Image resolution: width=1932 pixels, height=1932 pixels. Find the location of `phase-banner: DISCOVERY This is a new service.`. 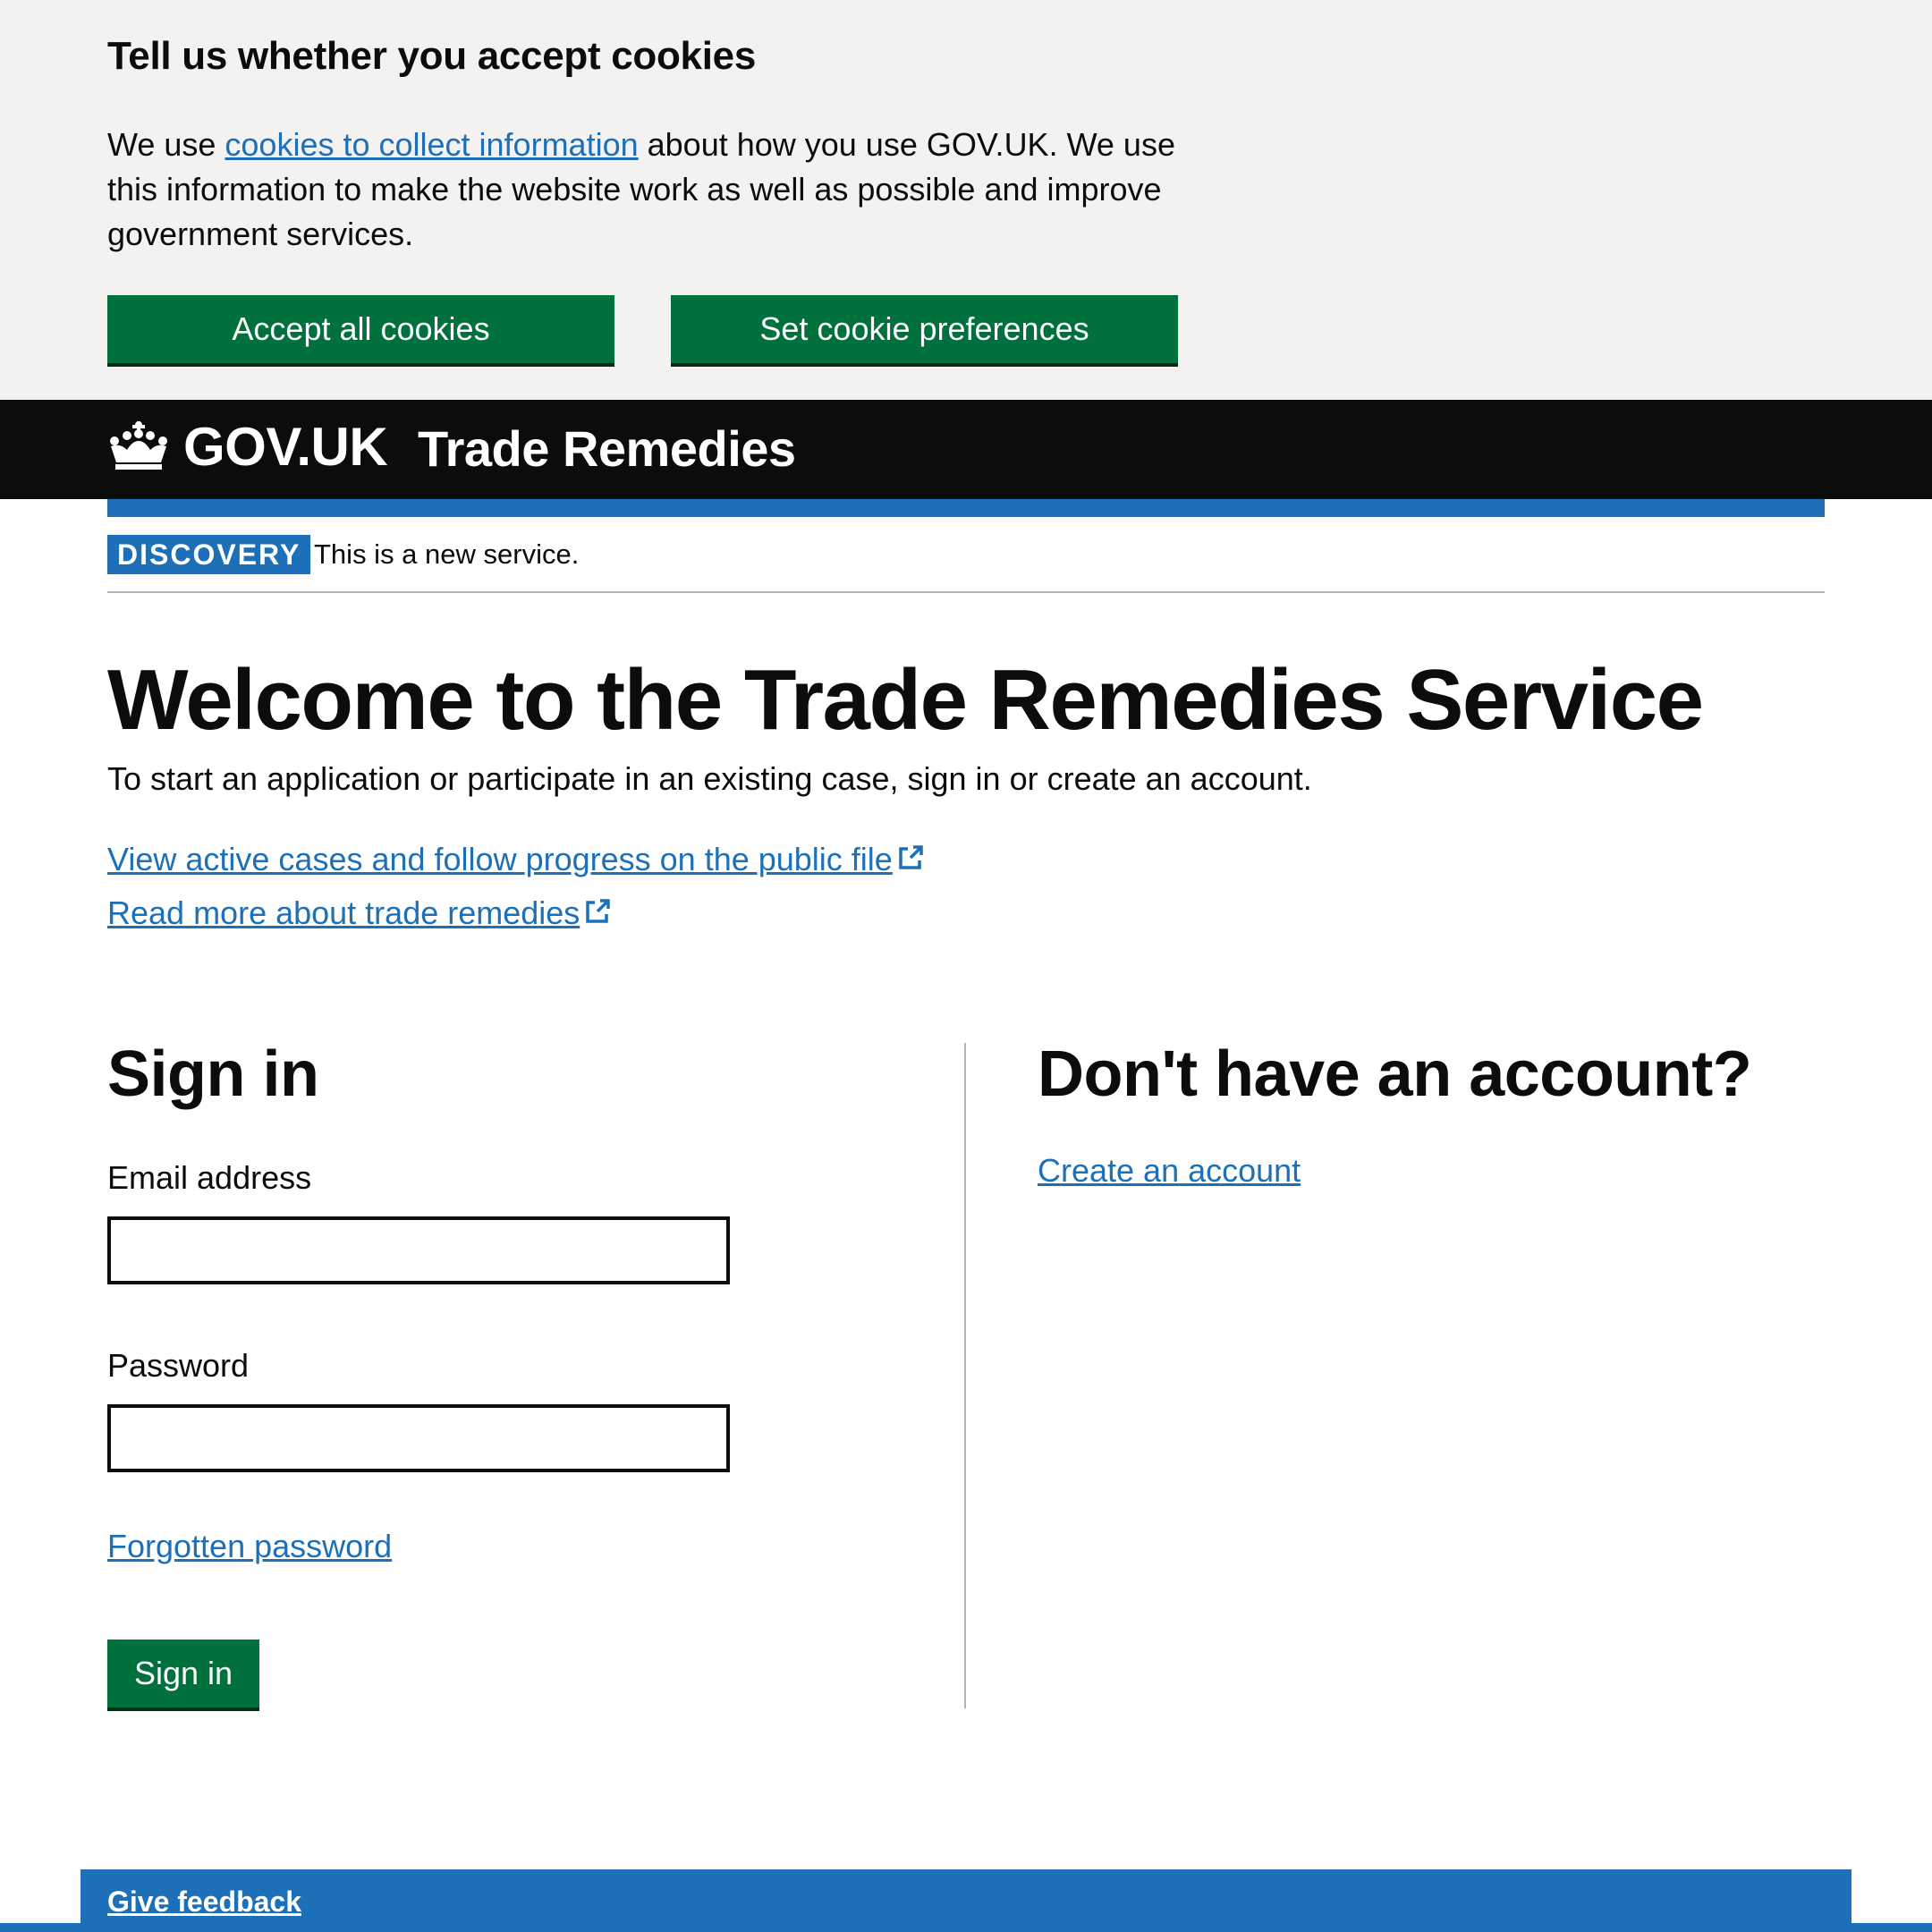

phase-banner: DISCOVERY This is a new service. is located at coordinates (966, 564).